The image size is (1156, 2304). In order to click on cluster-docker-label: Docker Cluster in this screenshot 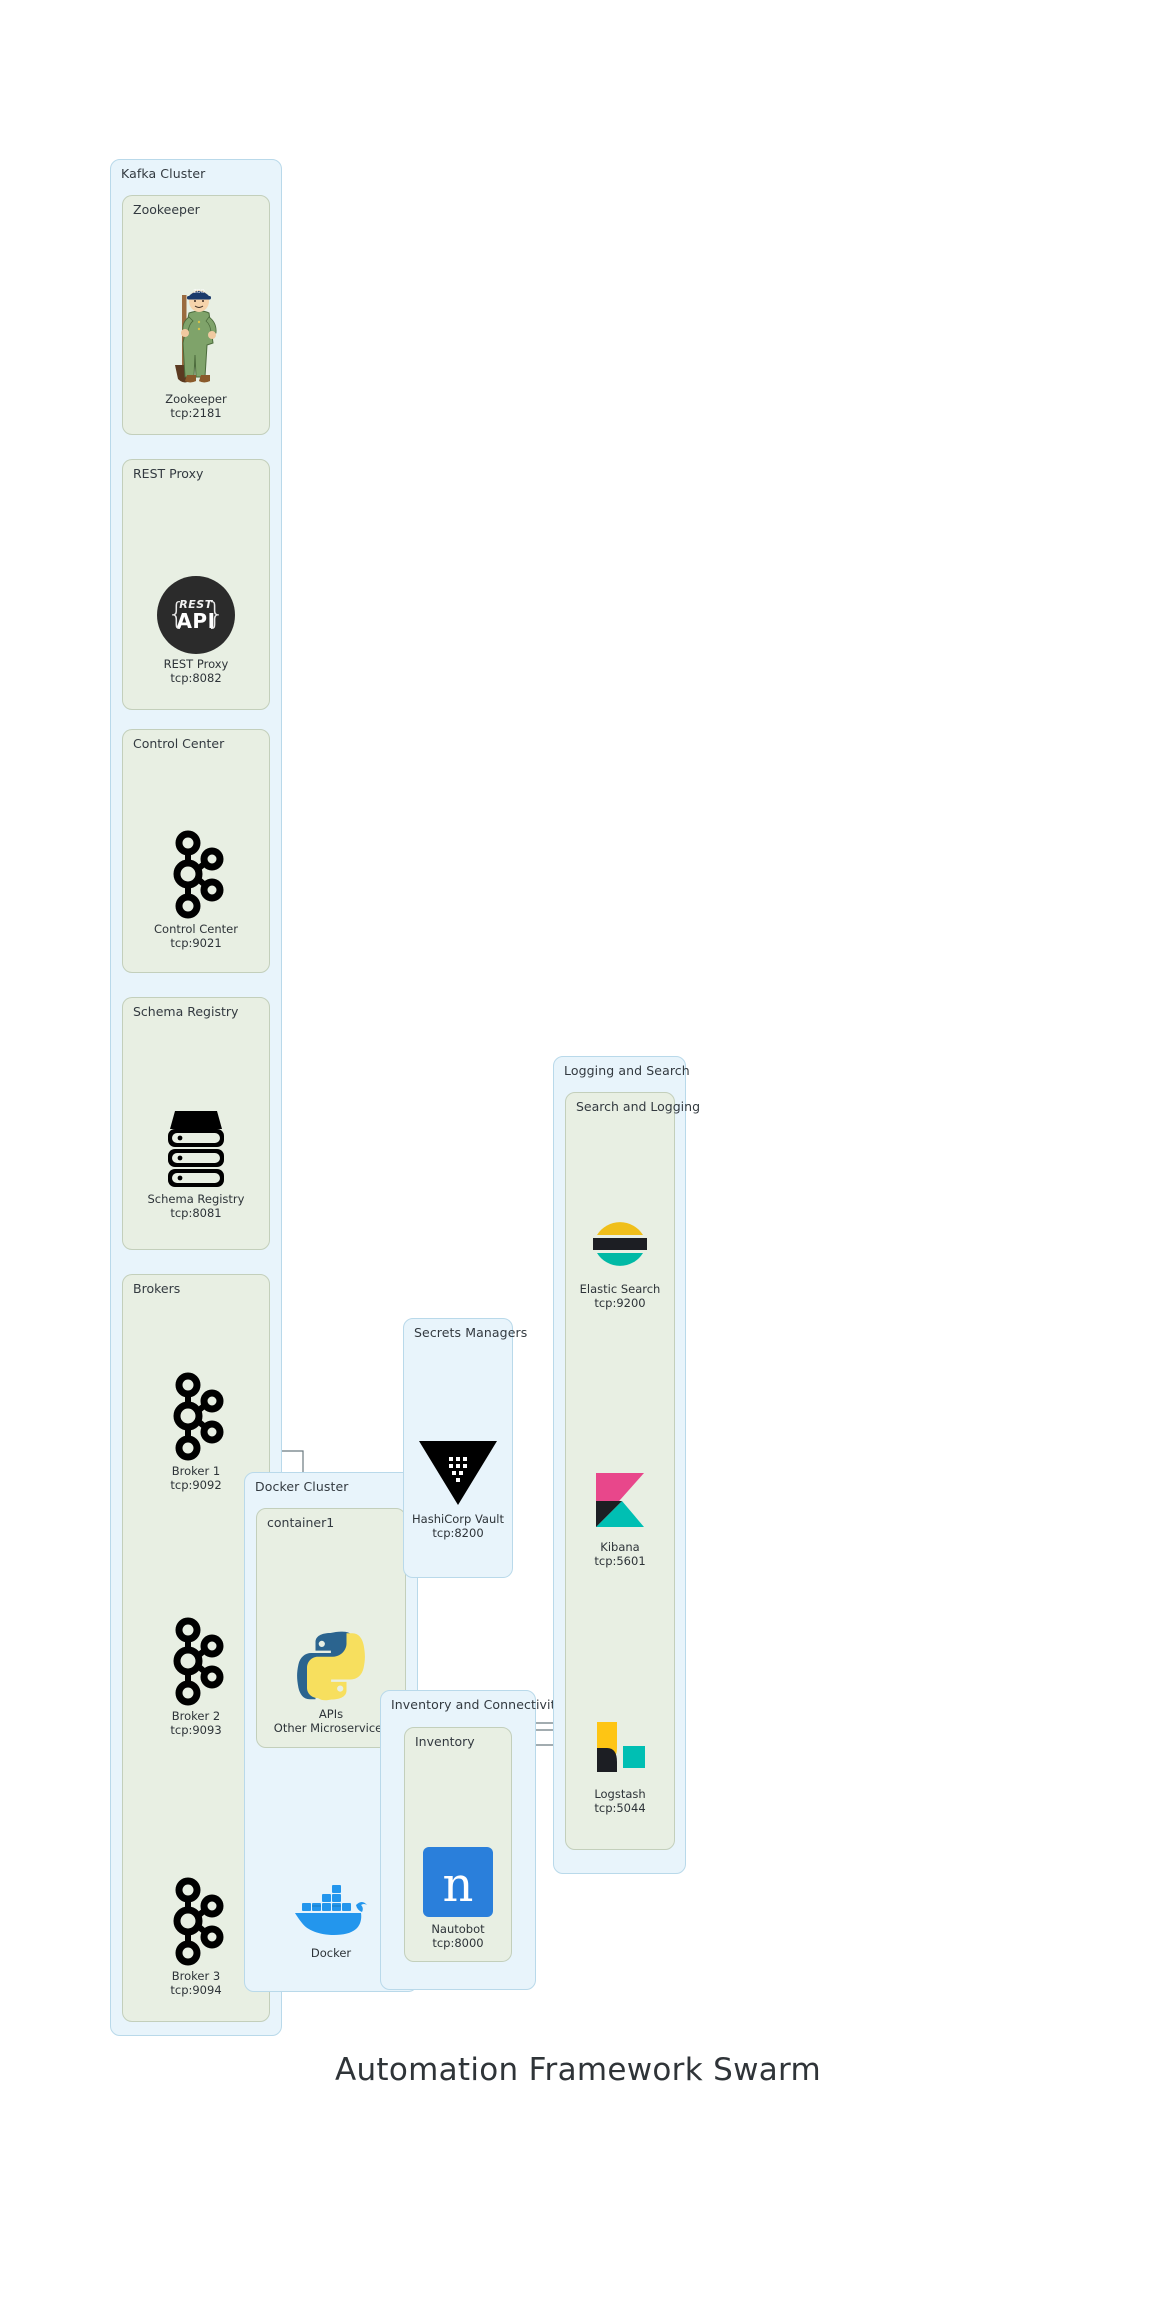, I will do `click(302, 1486)`.